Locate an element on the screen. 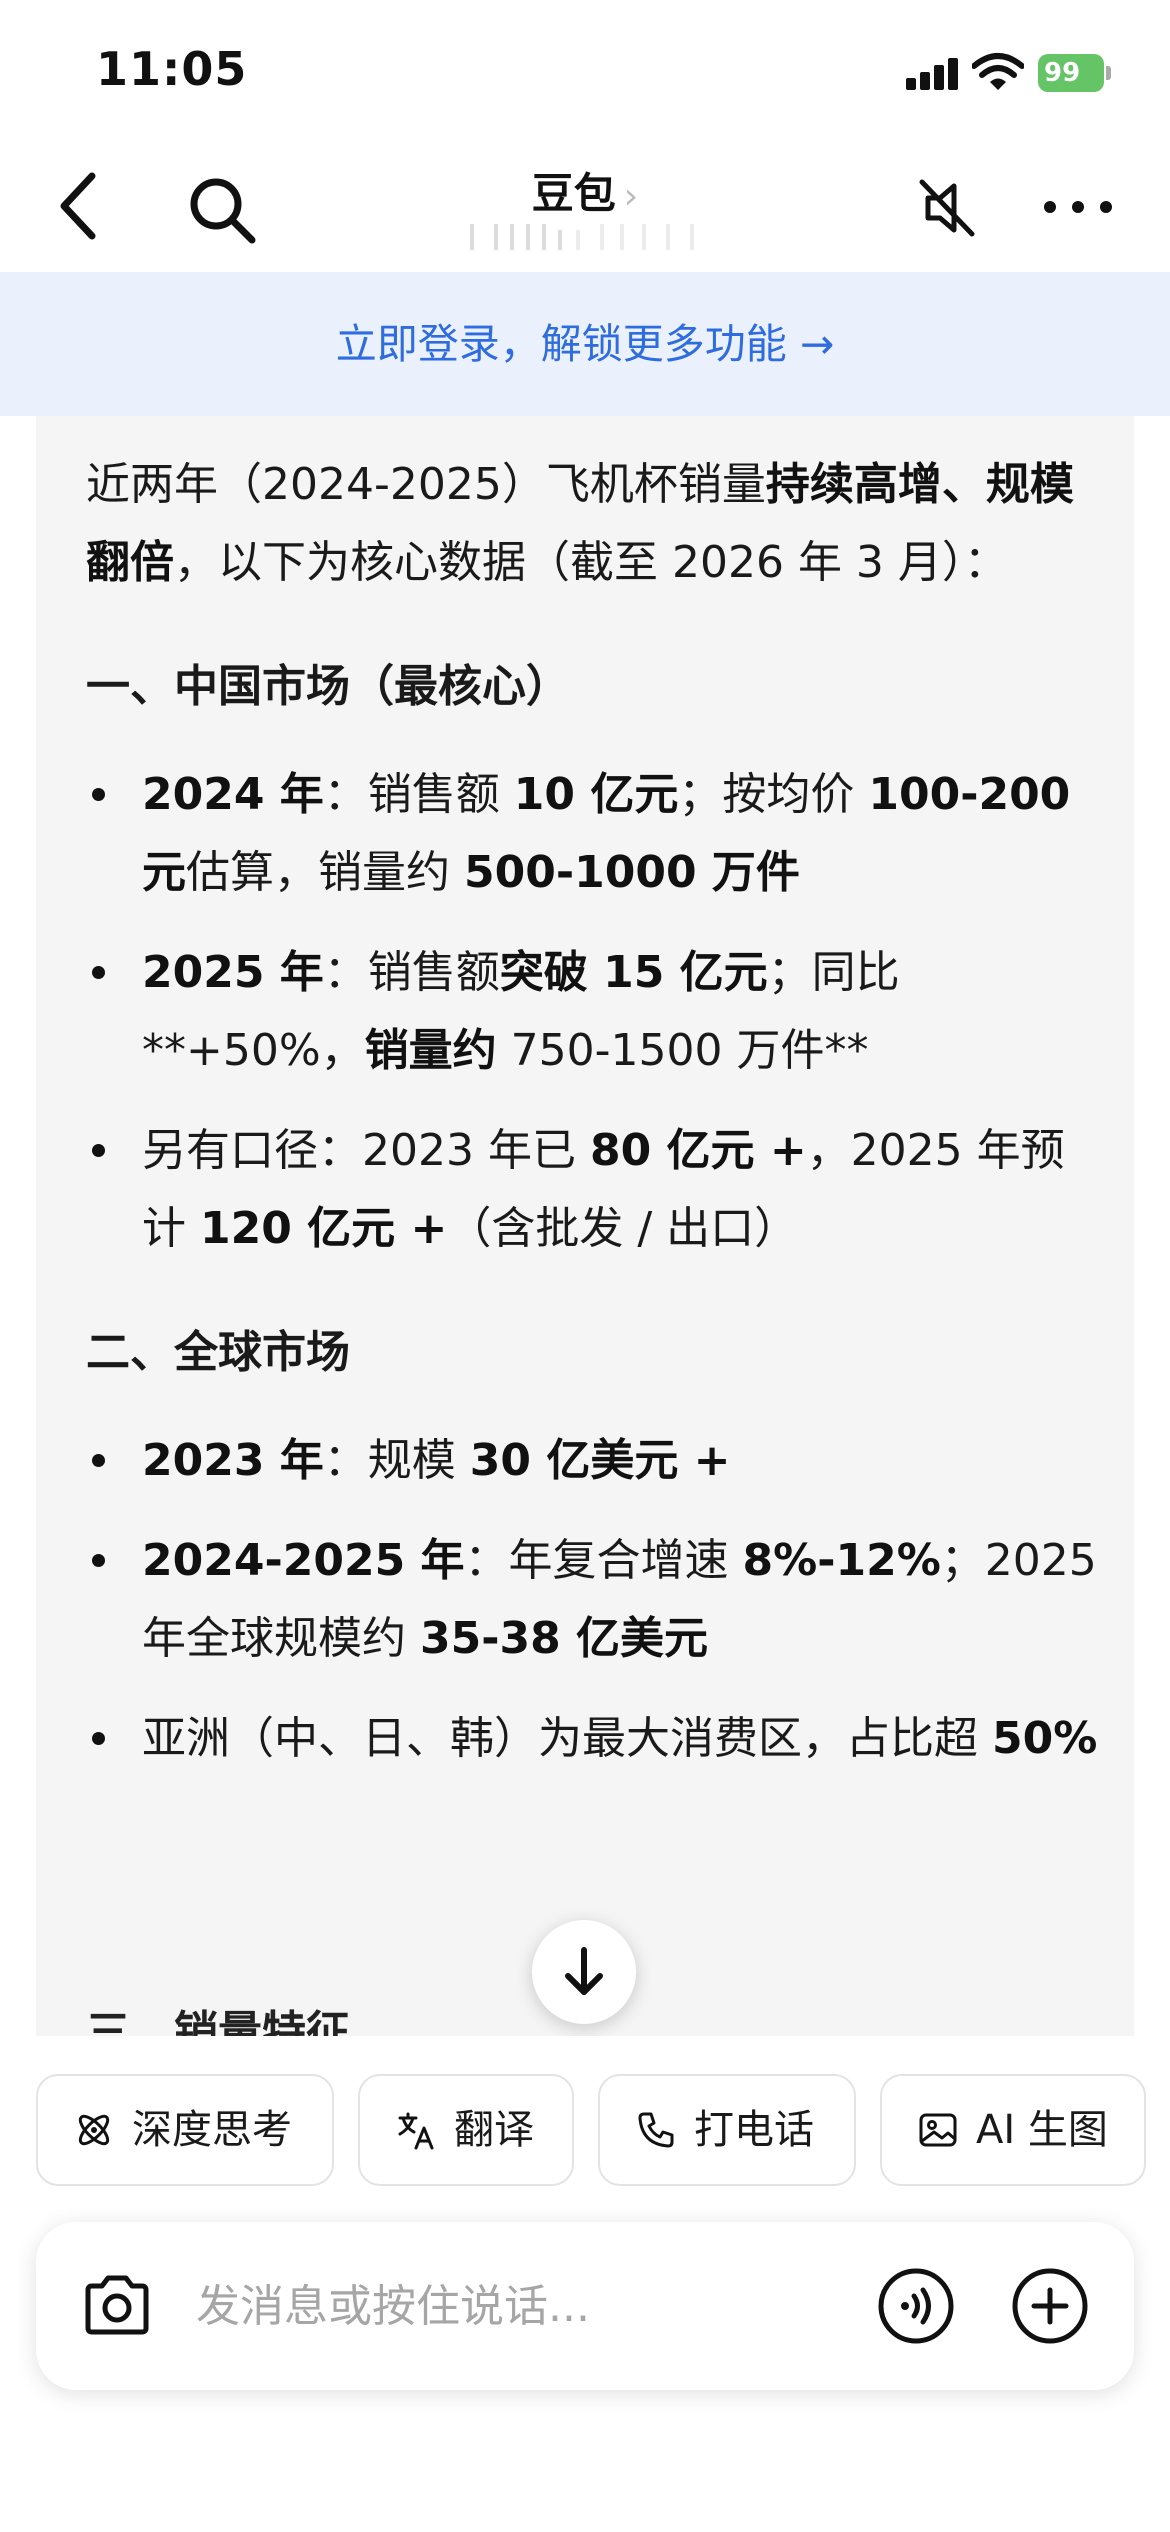 The height and width of the screenshot is (2532, 1170). more-icon is located at coordinates (1078, 207).